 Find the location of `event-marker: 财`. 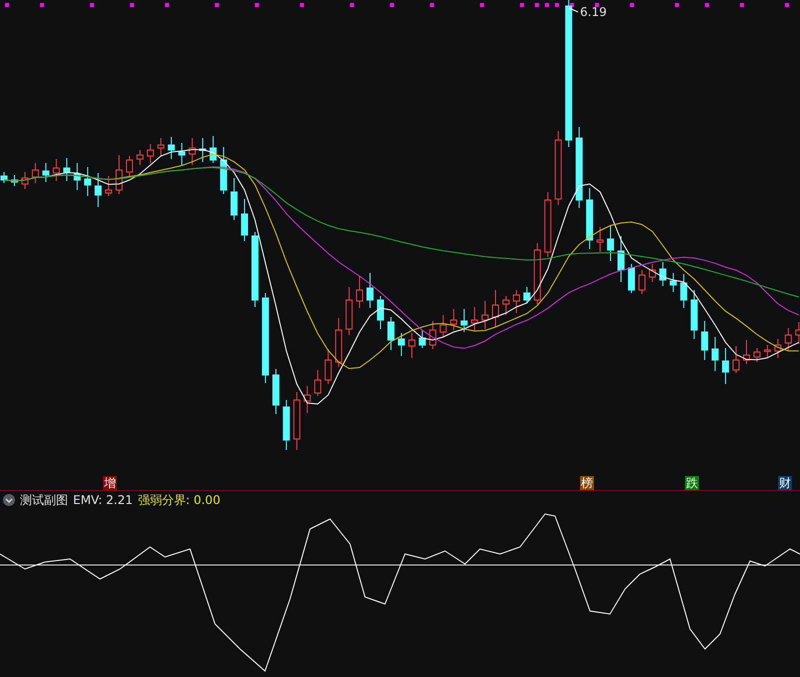

event-marker: 财 is located at coordinates (785, 483).